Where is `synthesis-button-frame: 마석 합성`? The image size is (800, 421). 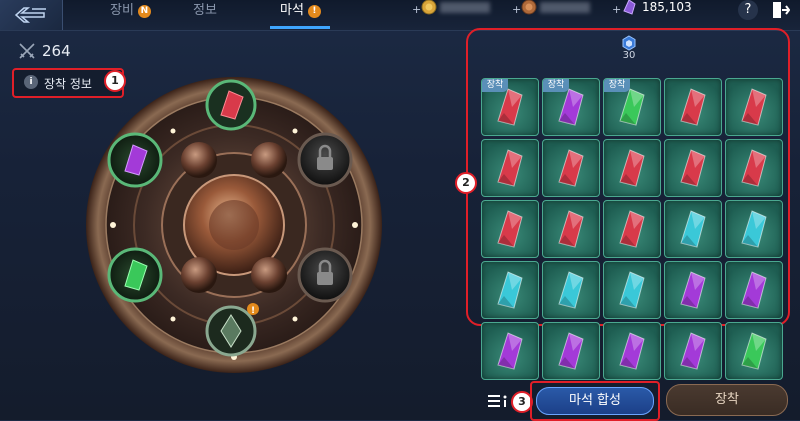 synthesis-button-frame: 마석 합성 is located at coordinates (595, 401).